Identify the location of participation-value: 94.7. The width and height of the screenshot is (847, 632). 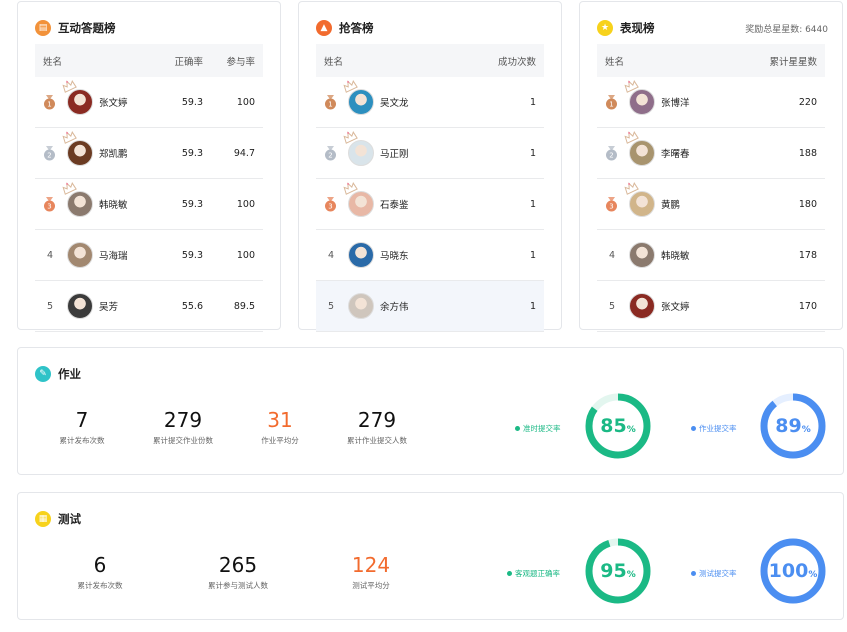
(244, 153).